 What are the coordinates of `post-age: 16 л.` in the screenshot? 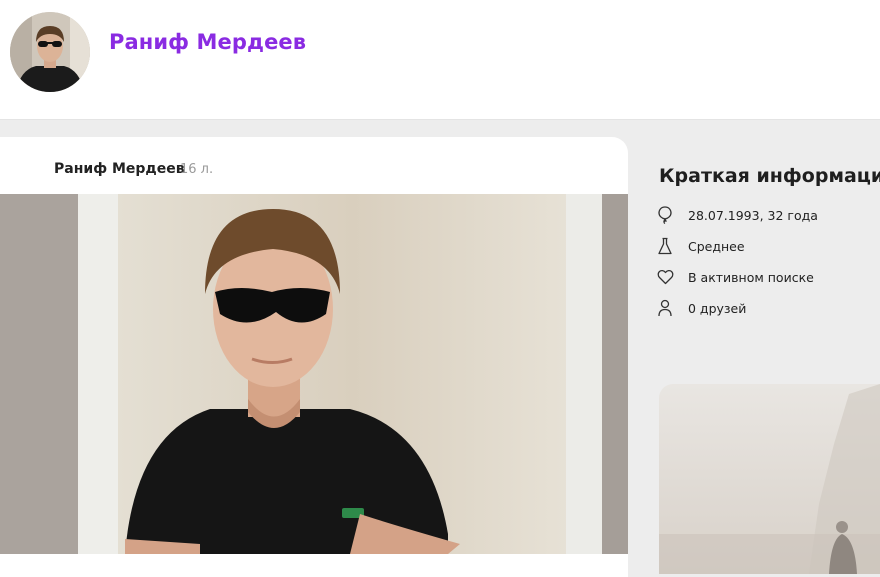 It's located at (197, 169).